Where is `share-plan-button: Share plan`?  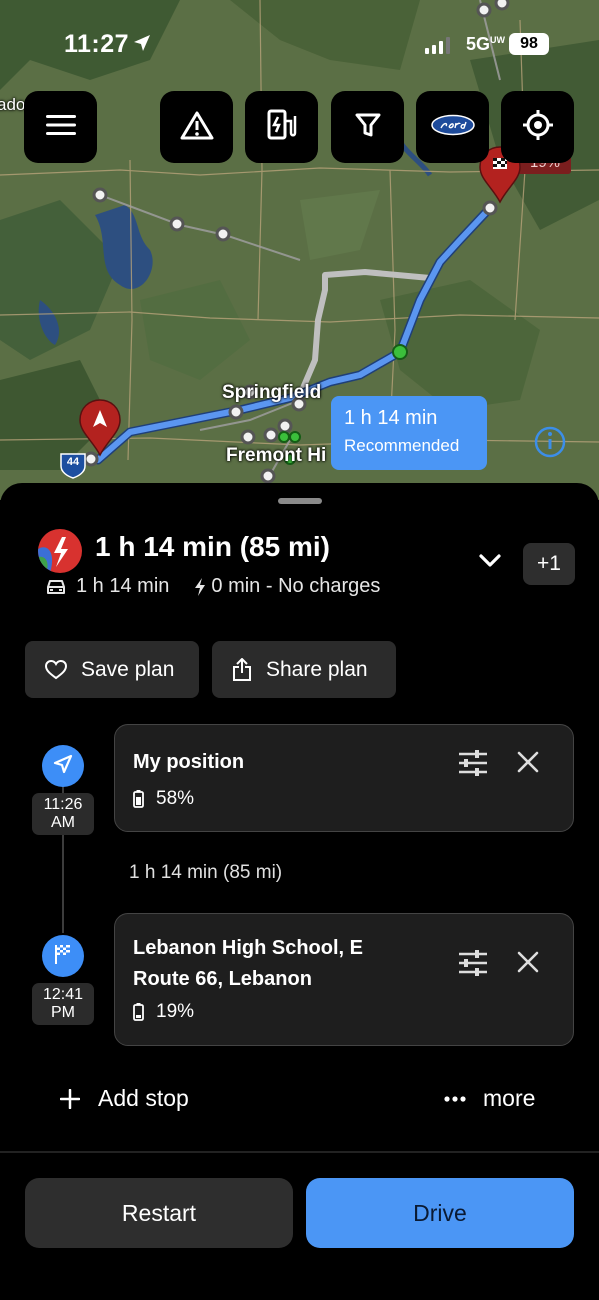
share-plan-button: Share plan is located at coordinates (304, 669).